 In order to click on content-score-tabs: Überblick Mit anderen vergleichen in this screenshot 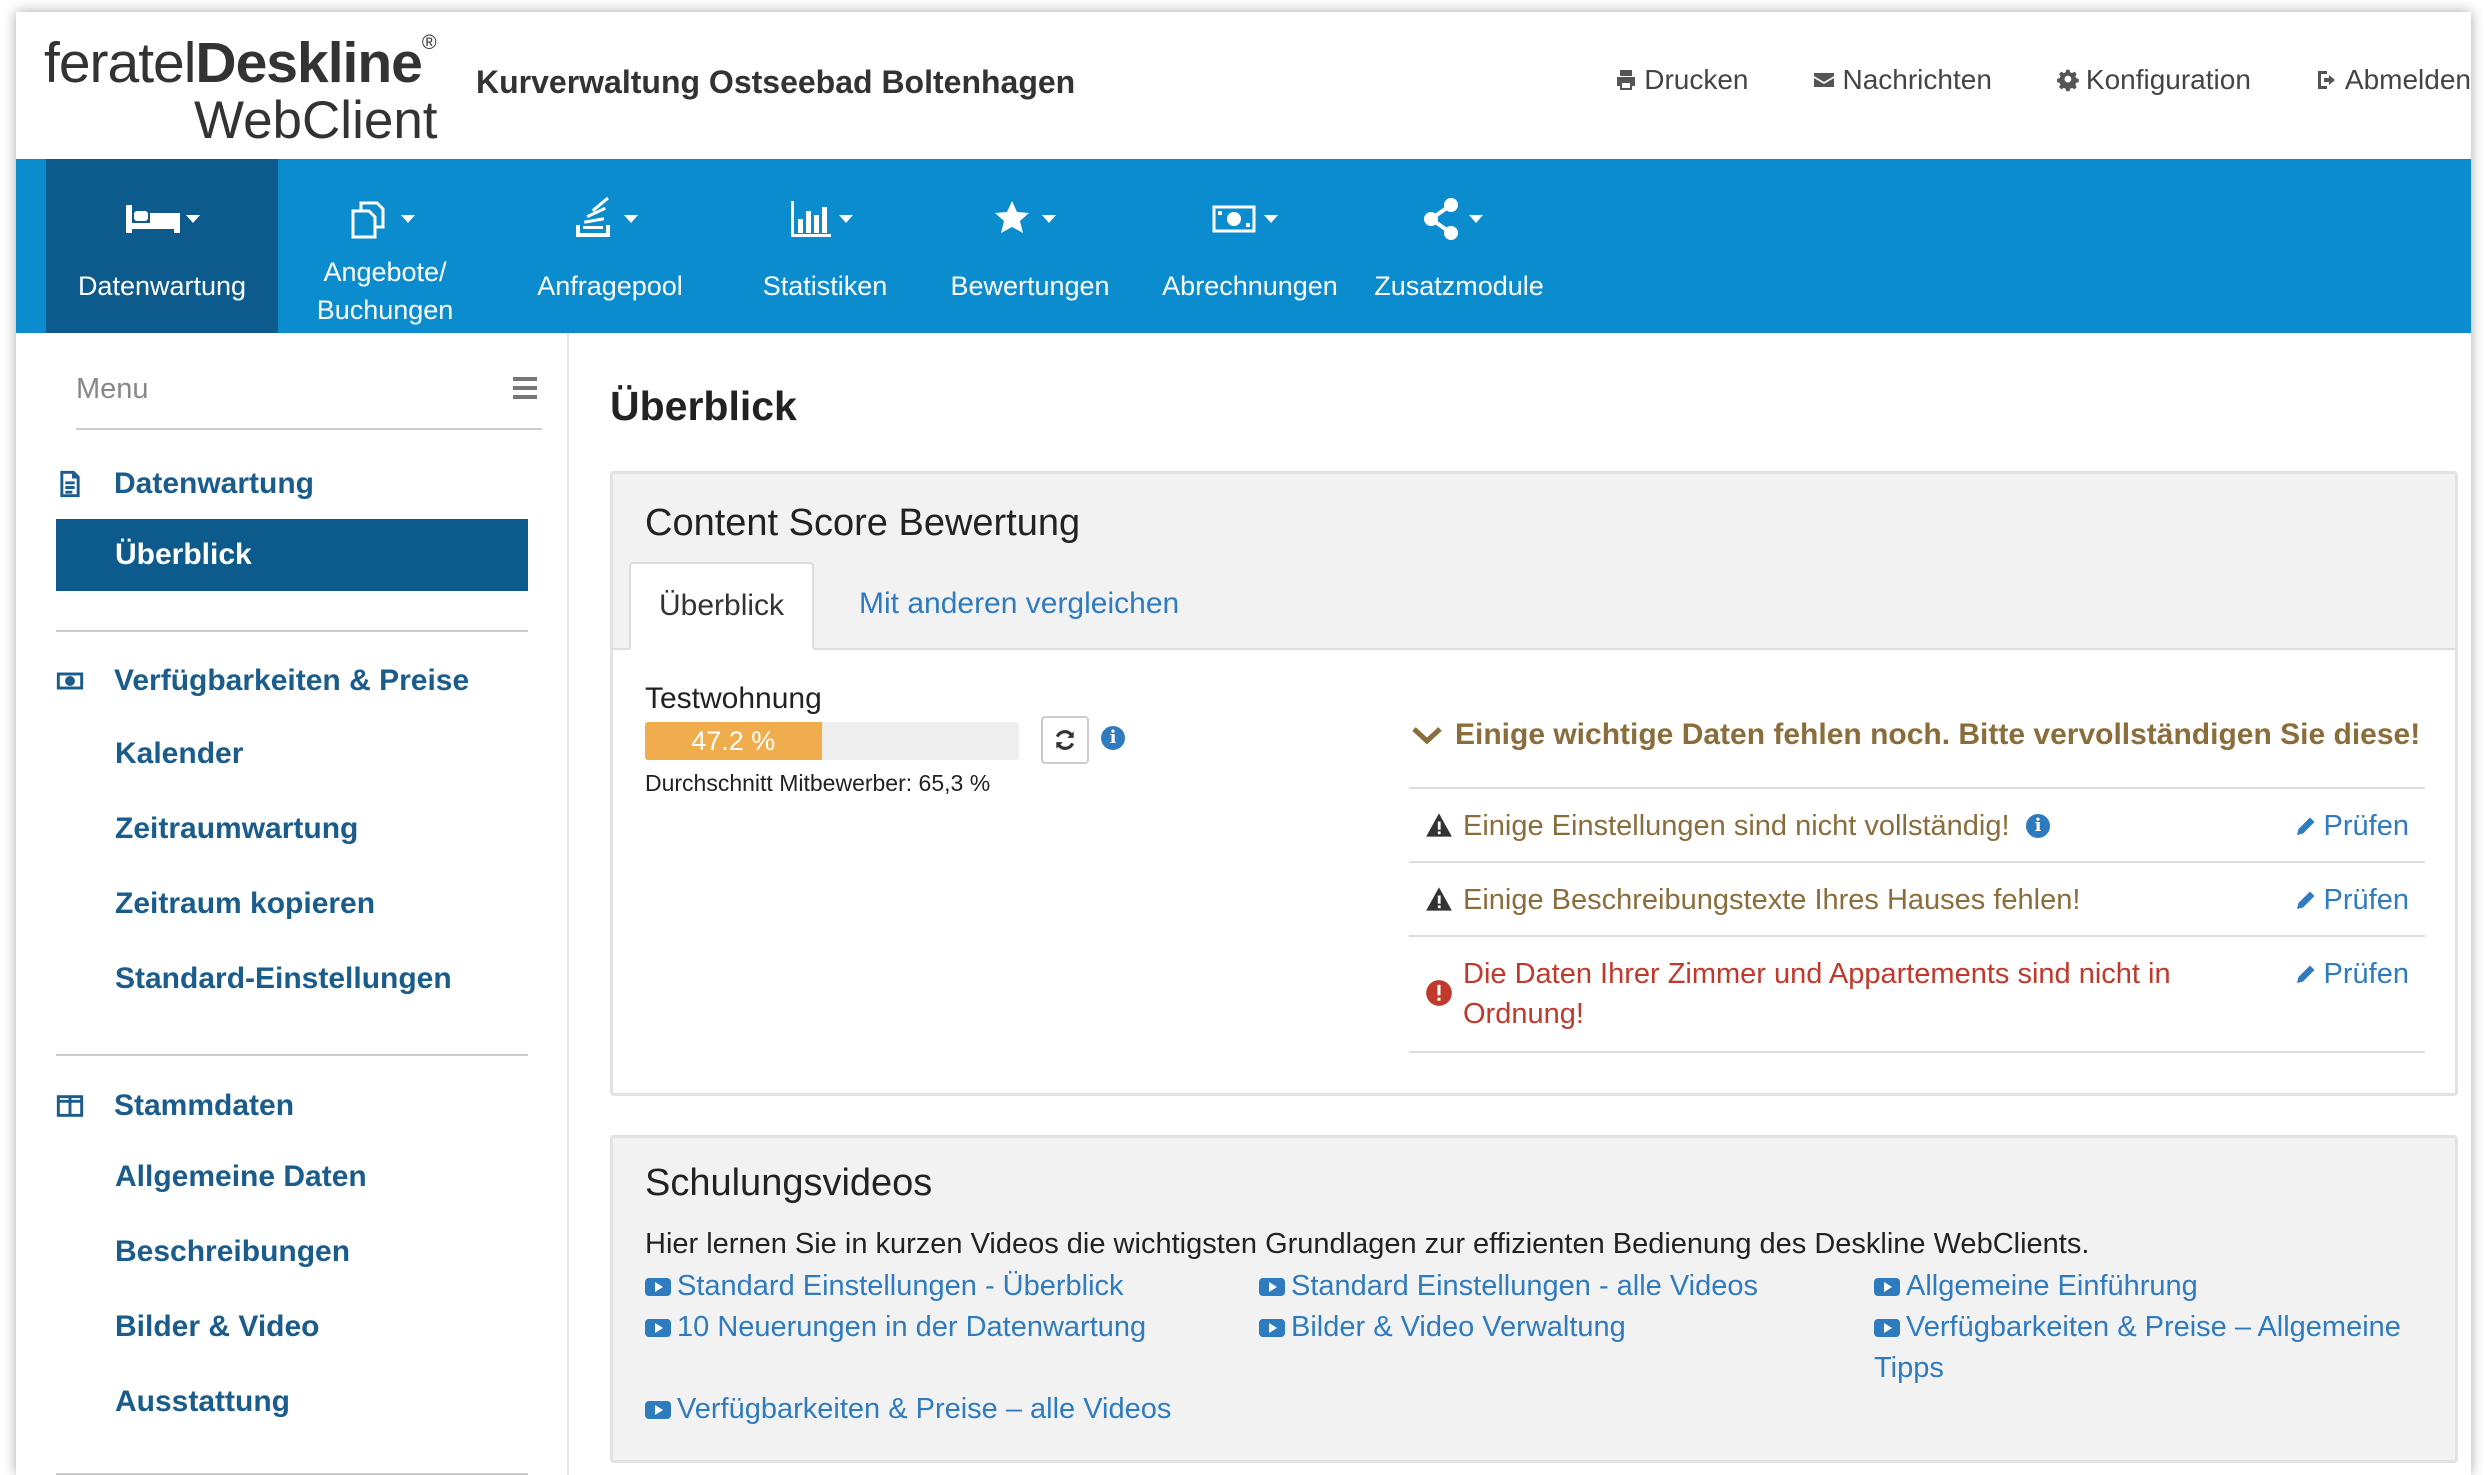, I will do `click(1534, 606)`.